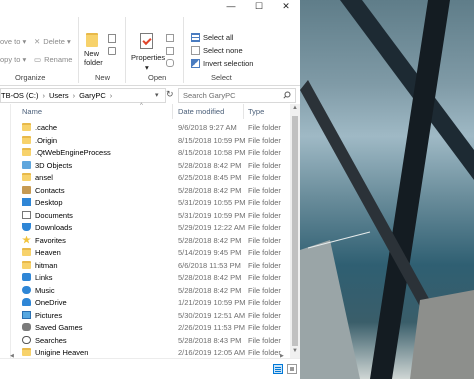  I want to click on search-input: Search GaryPC, so click(237, 95).